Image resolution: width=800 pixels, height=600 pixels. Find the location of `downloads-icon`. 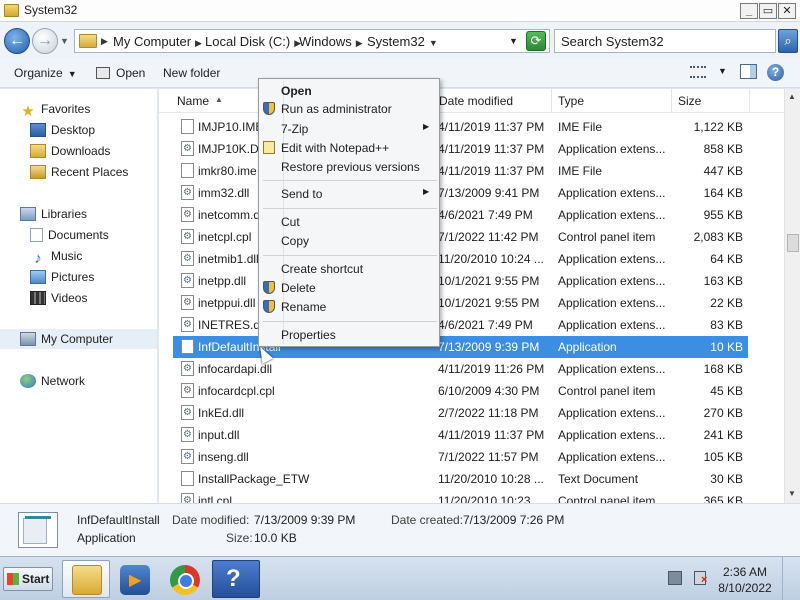

downloads-icon is located at coordinates (38, 151).